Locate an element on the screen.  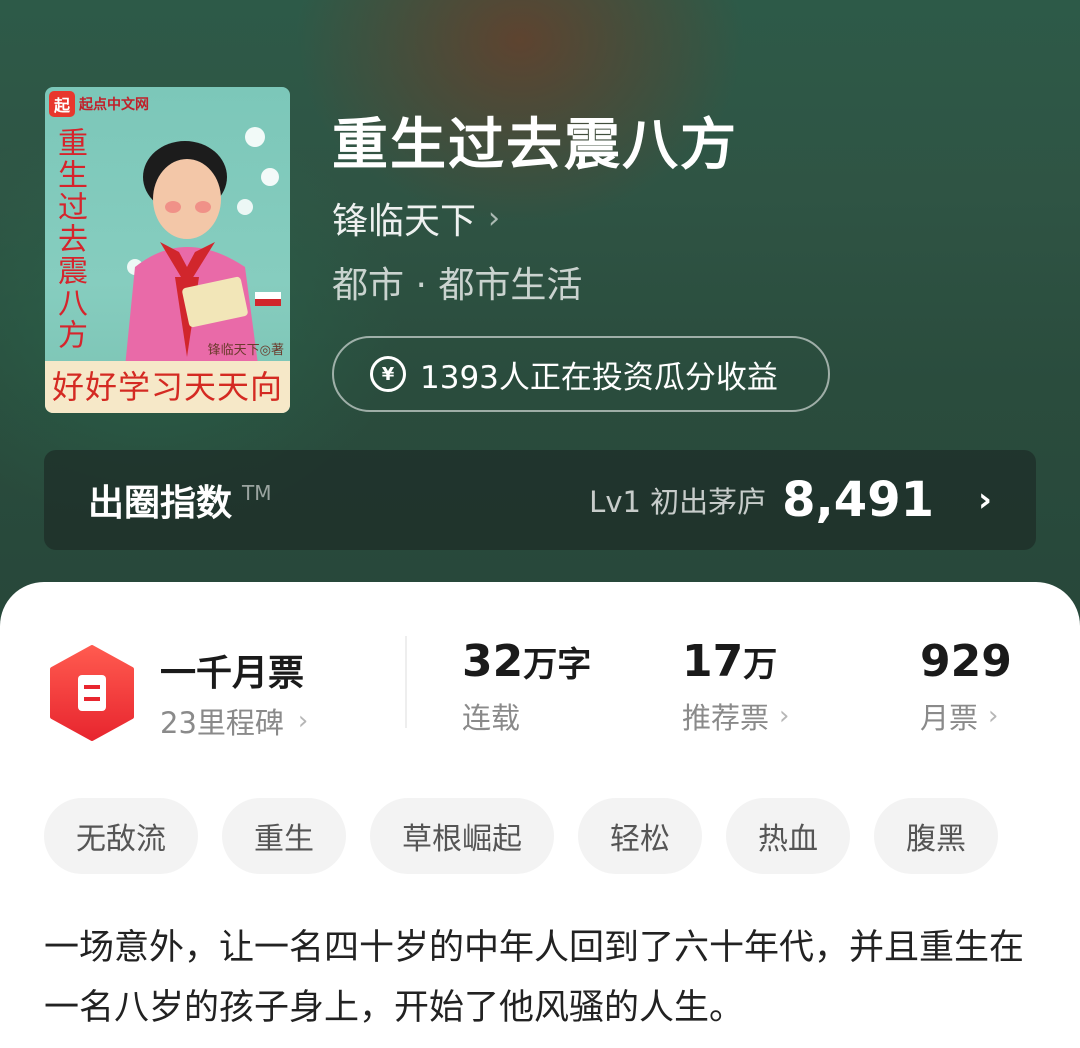
tag-chip: 腹黑 is located at coordinates (936, 836).